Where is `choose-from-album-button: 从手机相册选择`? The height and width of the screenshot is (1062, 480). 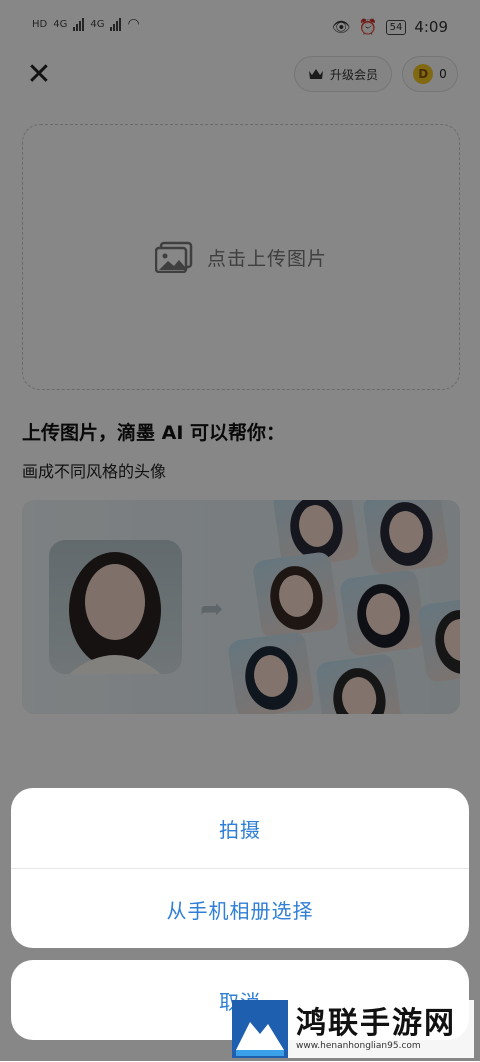
choose-from-album-button: 从手机相册选择 is located at coordinates (240, 908).